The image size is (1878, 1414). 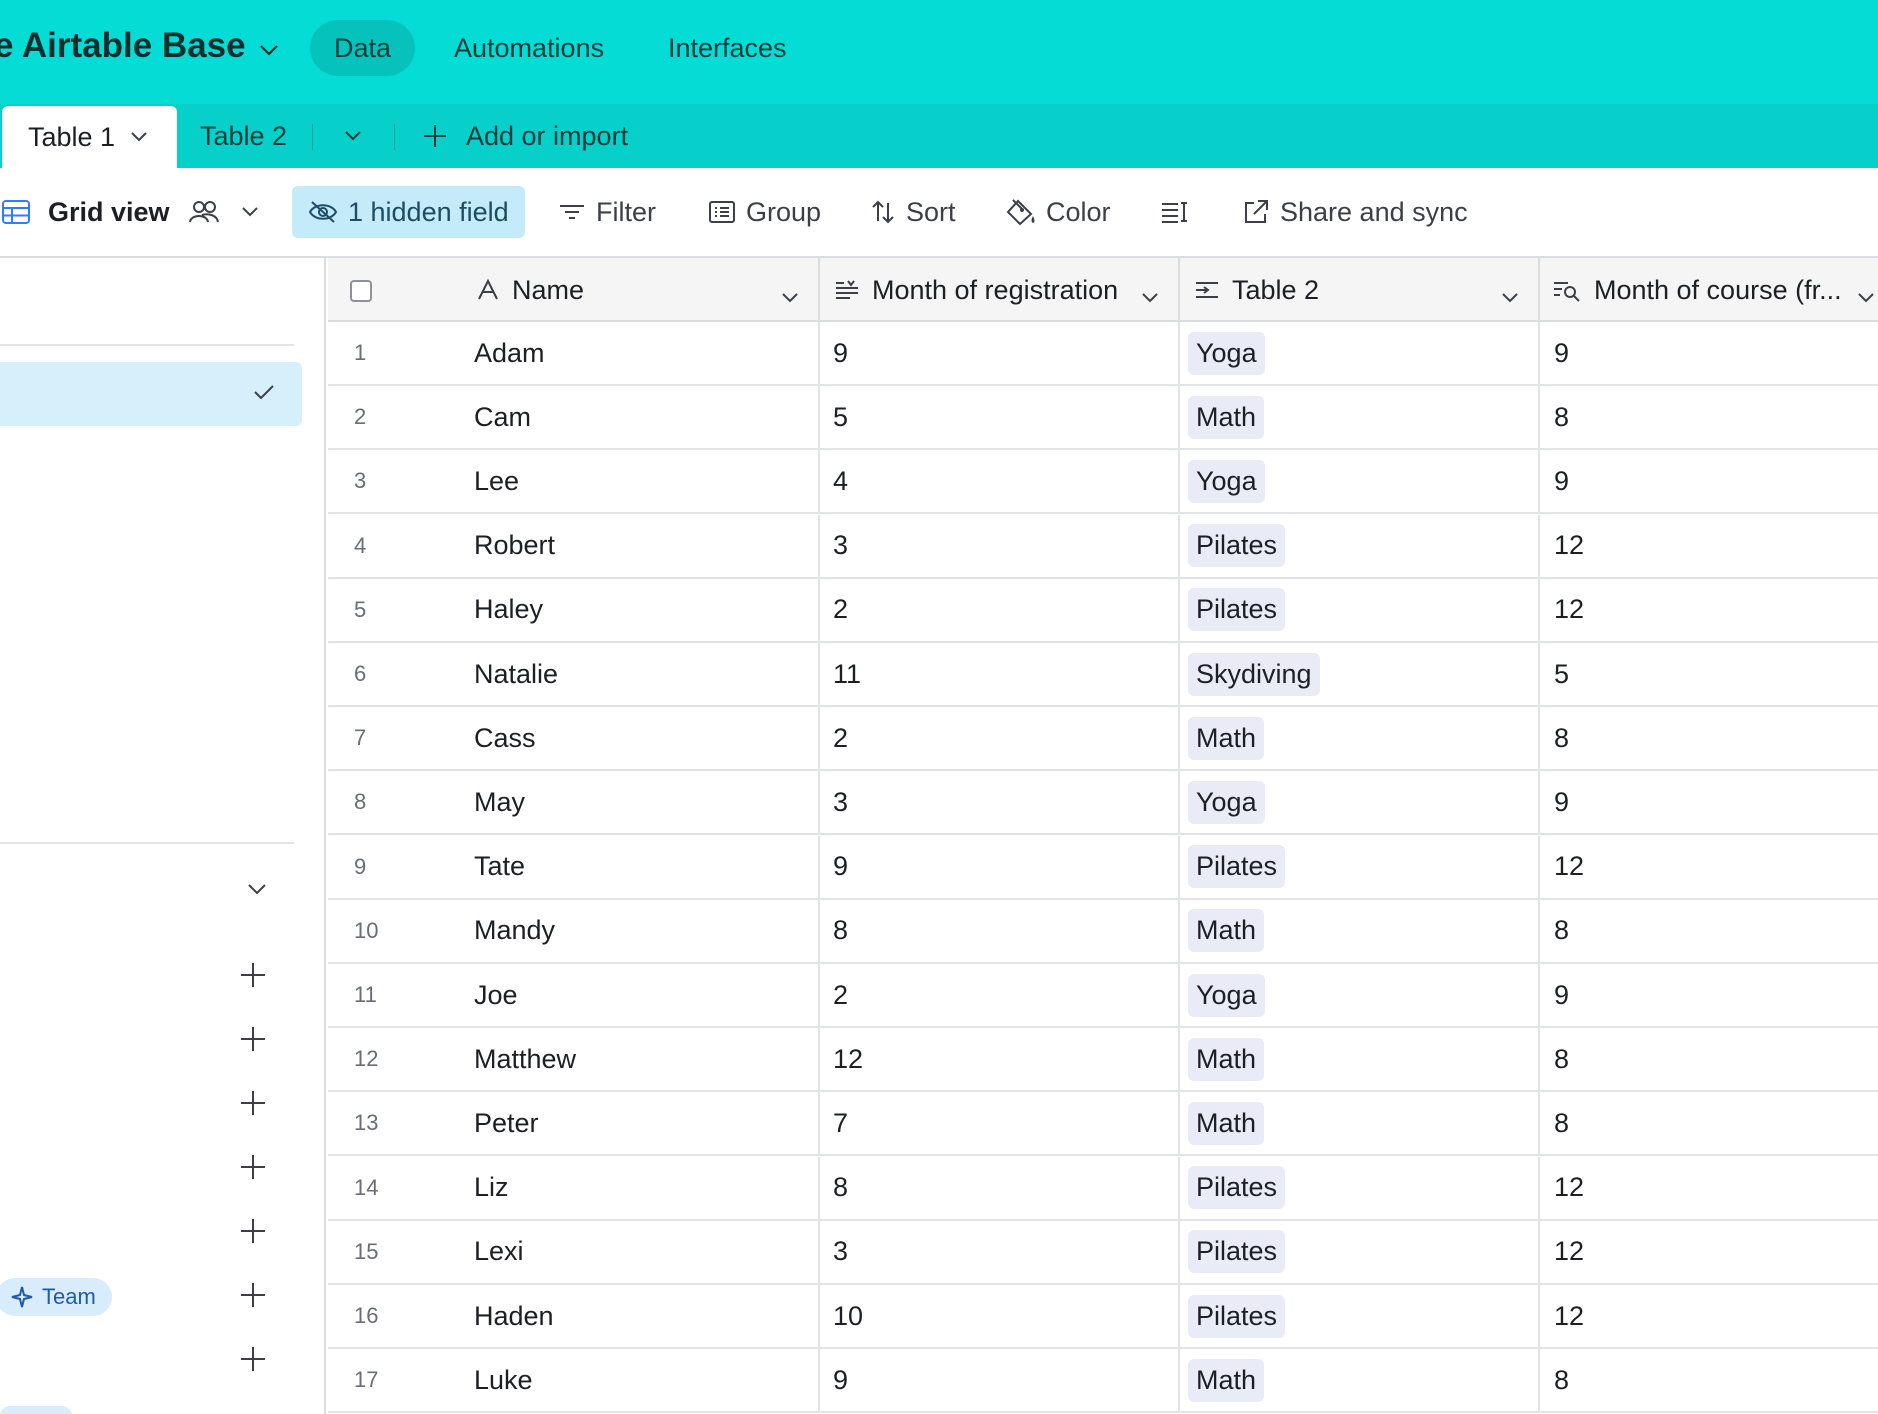 What do you see at coordinates (131, 212) in the screenshot?
I see `view-switcher: Grid view` at bounding box center [131, 212].